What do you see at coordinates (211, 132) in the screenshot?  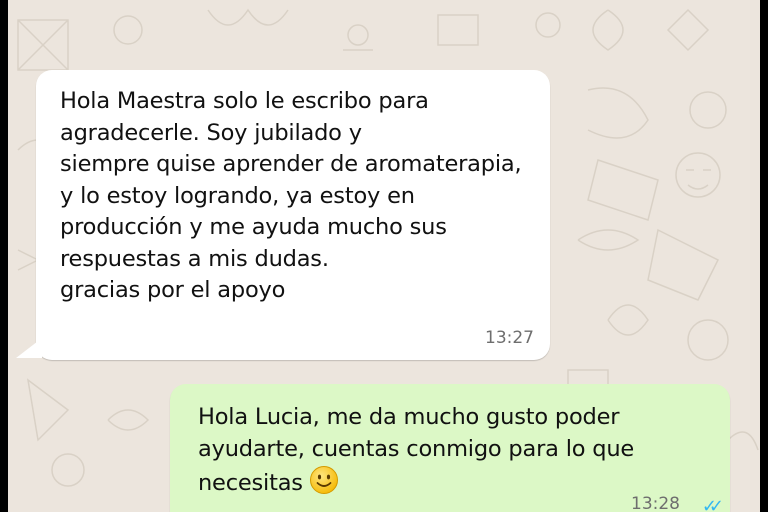 I see `message-line: agradecerle. Soy jubilado y` at bounding box center [211, 132].